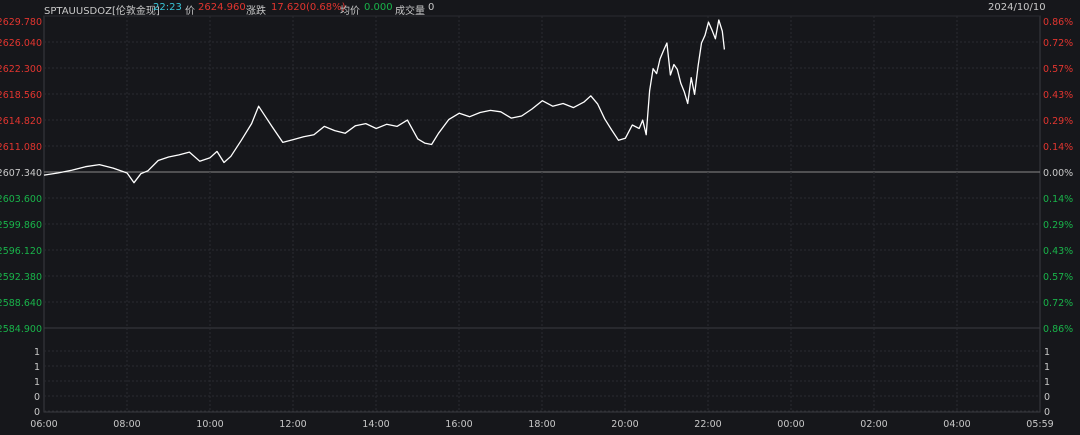  I want to click on time-tick-label: 18:00, so click(541, 424).